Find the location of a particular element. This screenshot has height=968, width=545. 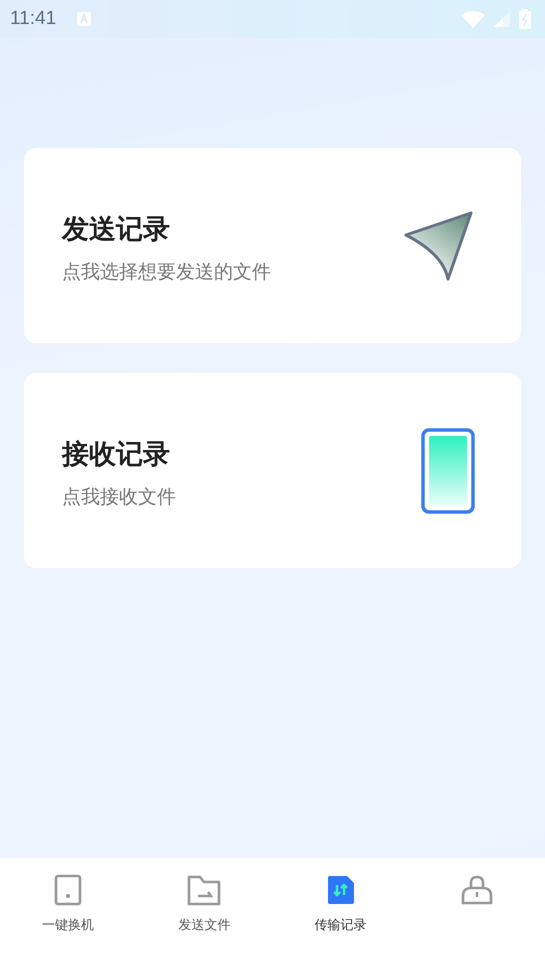

card-title: 接收记录 is located at coordinates (116, 455).